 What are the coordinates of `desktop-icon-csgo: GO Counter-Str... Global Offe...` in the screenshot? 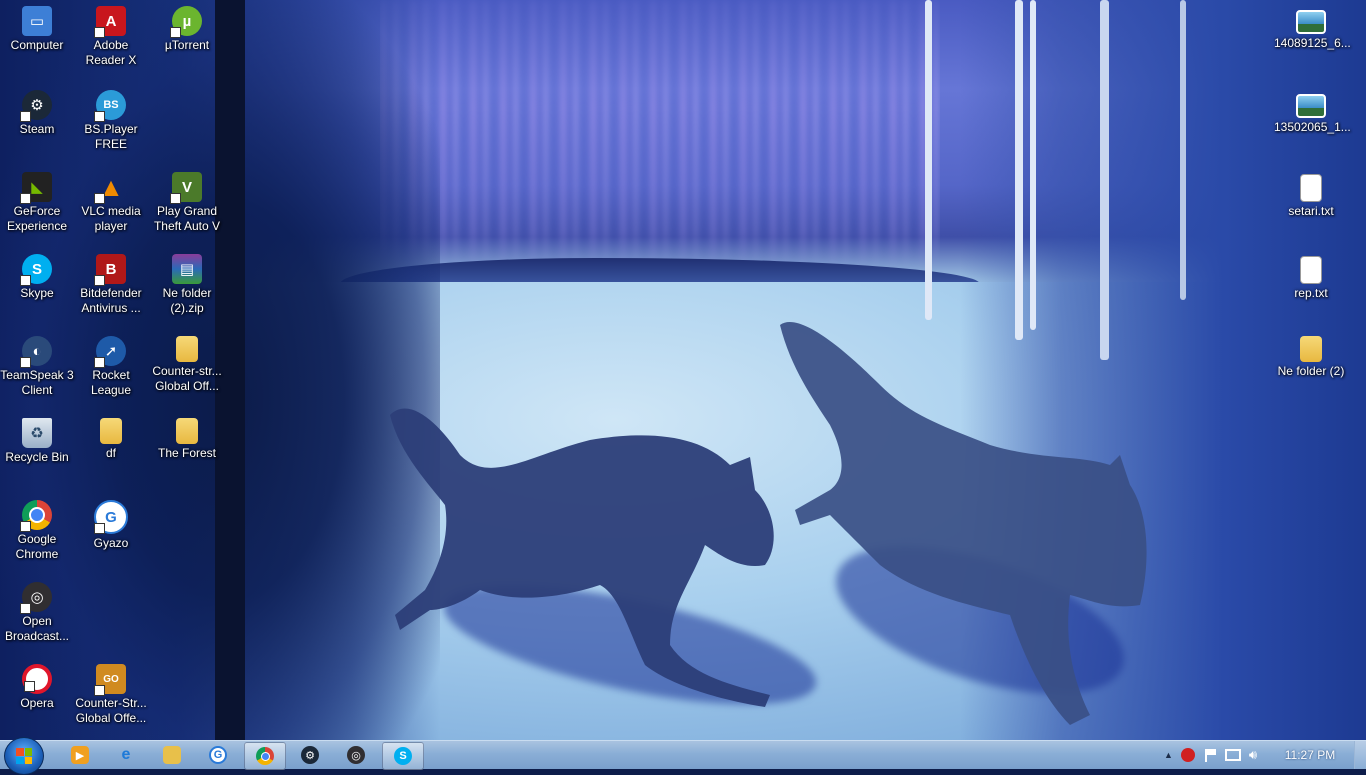 It's located at (111, 695).